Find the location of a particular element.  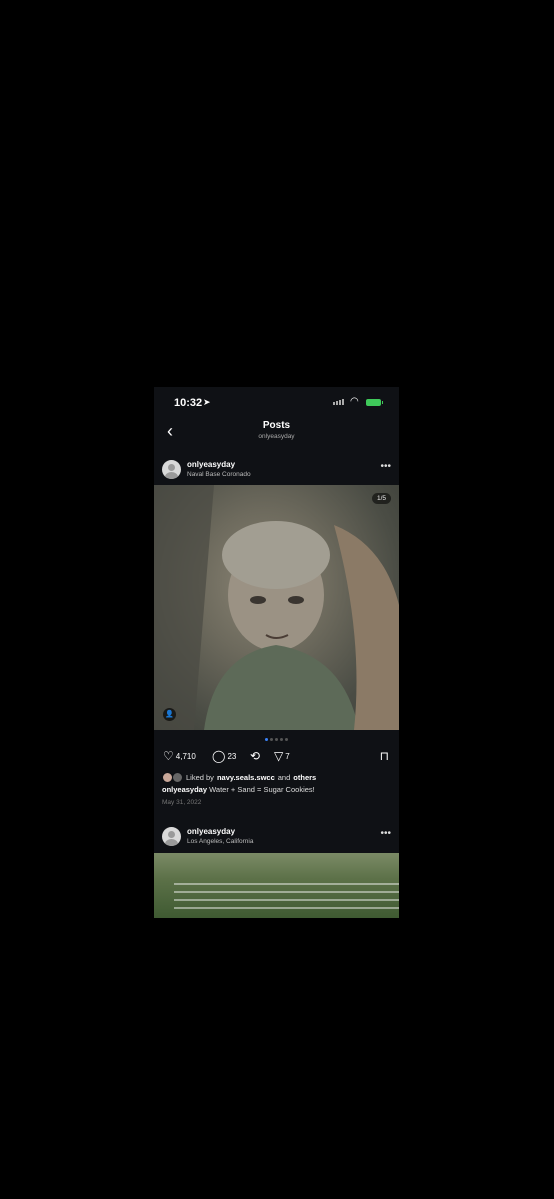

post-header: onlyeasyday Los Angeles, California ••• is located at coordinates (276, 837).